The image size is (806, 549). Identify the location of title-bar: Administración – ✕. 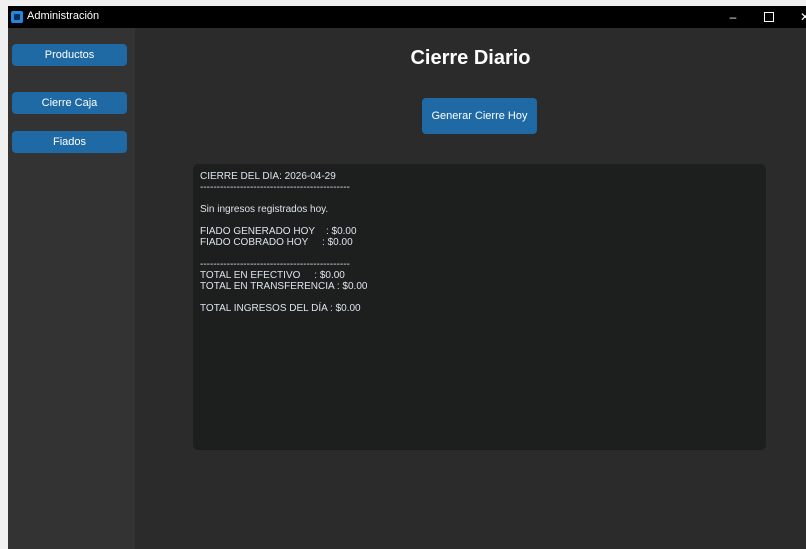
(407, 17).